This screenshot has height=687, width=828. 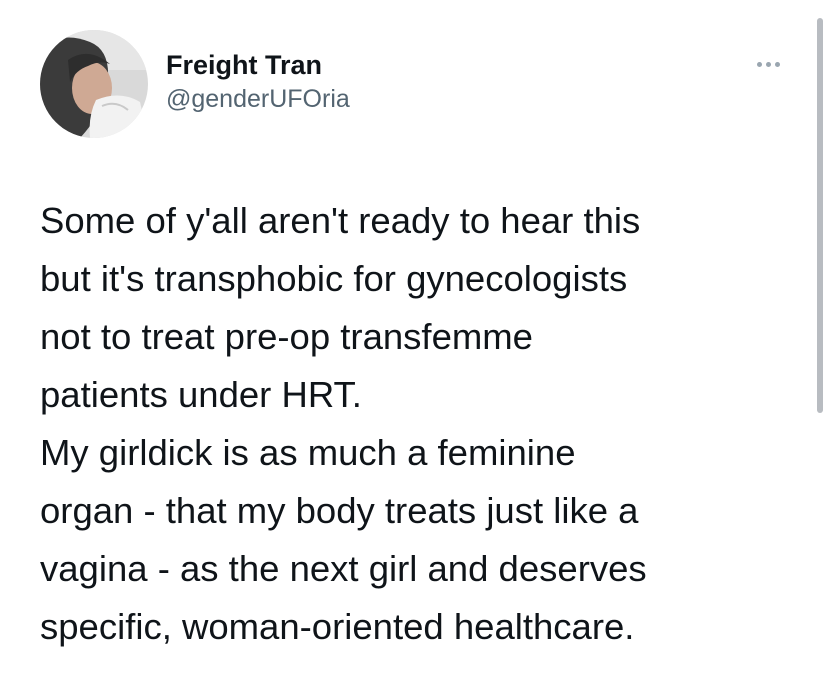 I want to click on avatar, so click(x=94, y=84).